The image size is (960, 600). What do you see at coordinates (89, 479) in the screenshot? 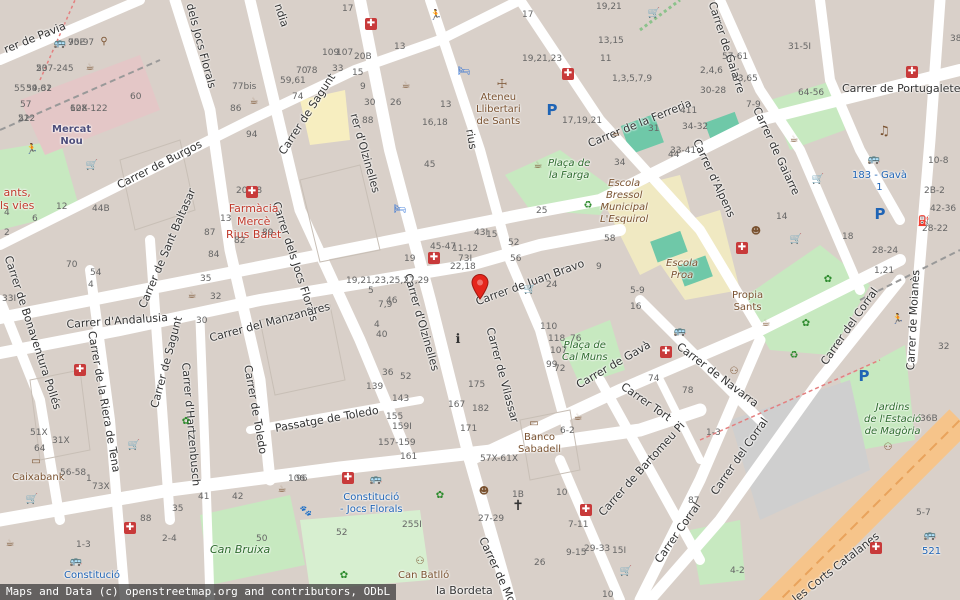
I see `house-number: 1` at bounding box center [89, 479].